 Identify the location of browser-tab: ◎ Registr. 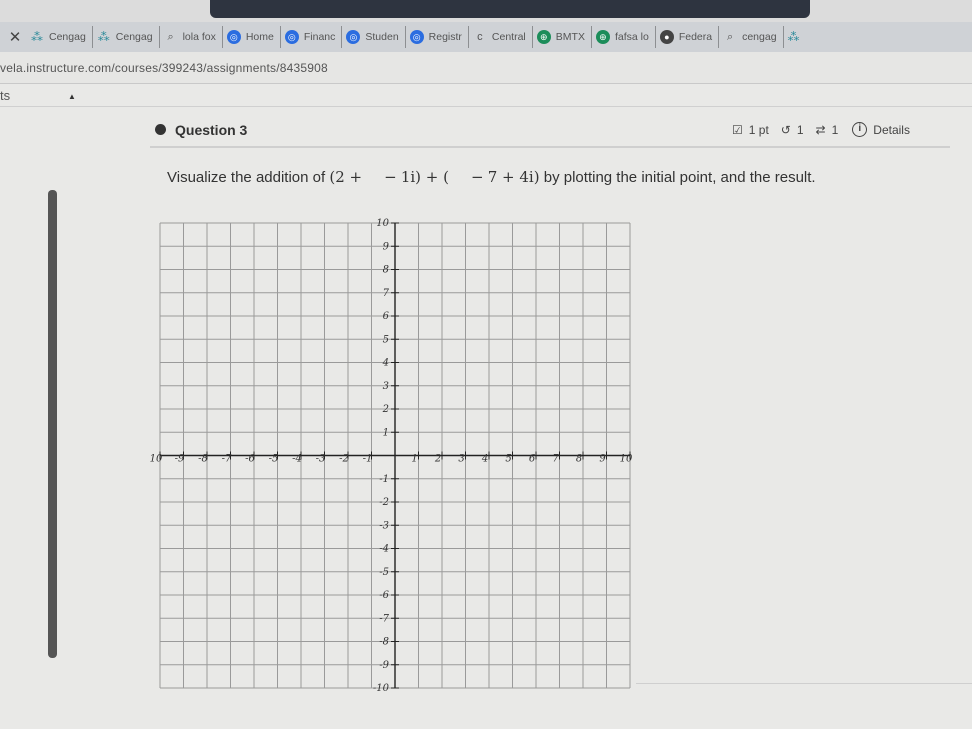
(437, 37).